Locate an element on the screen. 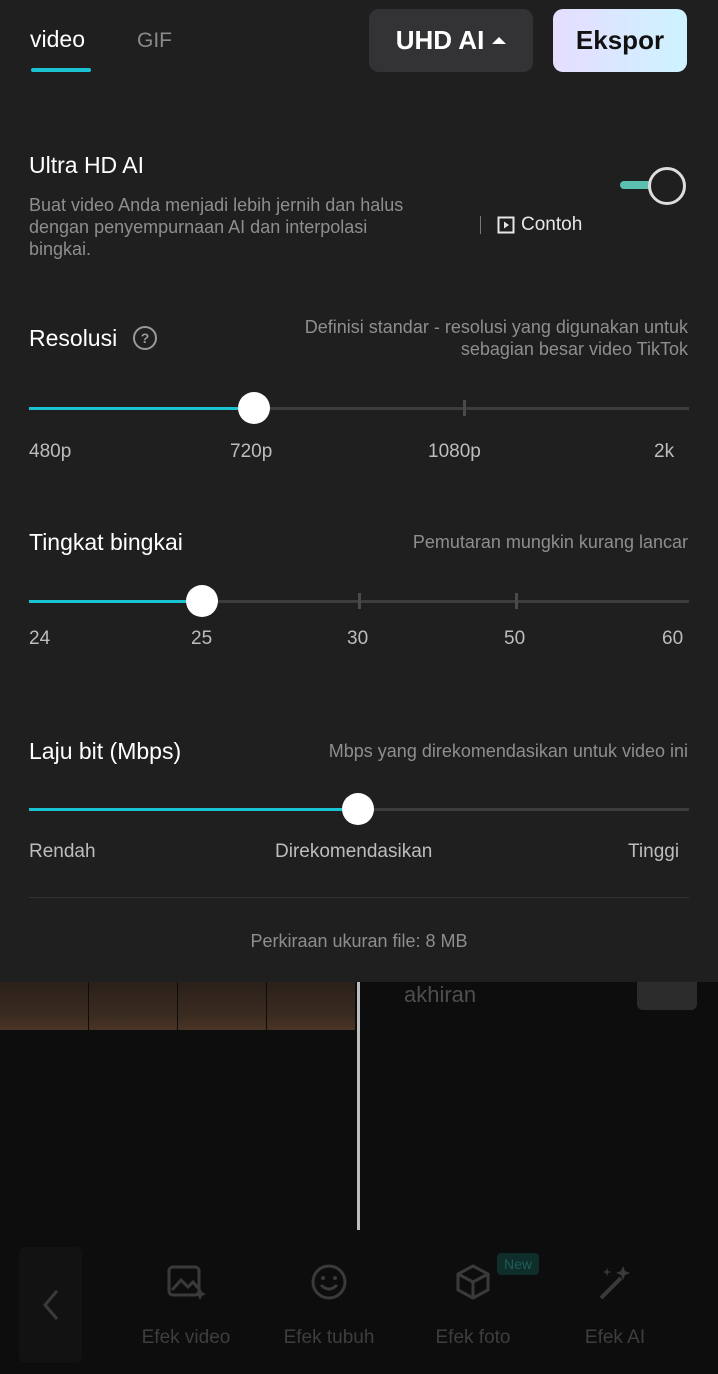  timeline-playhead is located at coordinates (358, 1106).